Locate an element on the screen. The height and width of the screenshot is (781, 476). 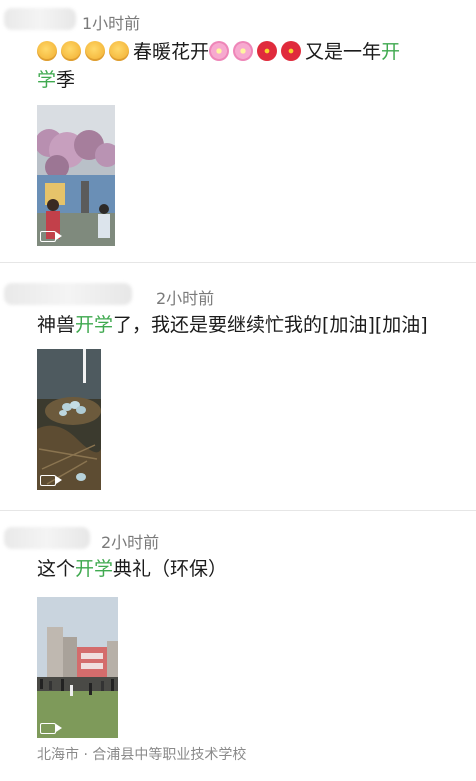
bird-nest-photo is located at coordinates (69, 419).